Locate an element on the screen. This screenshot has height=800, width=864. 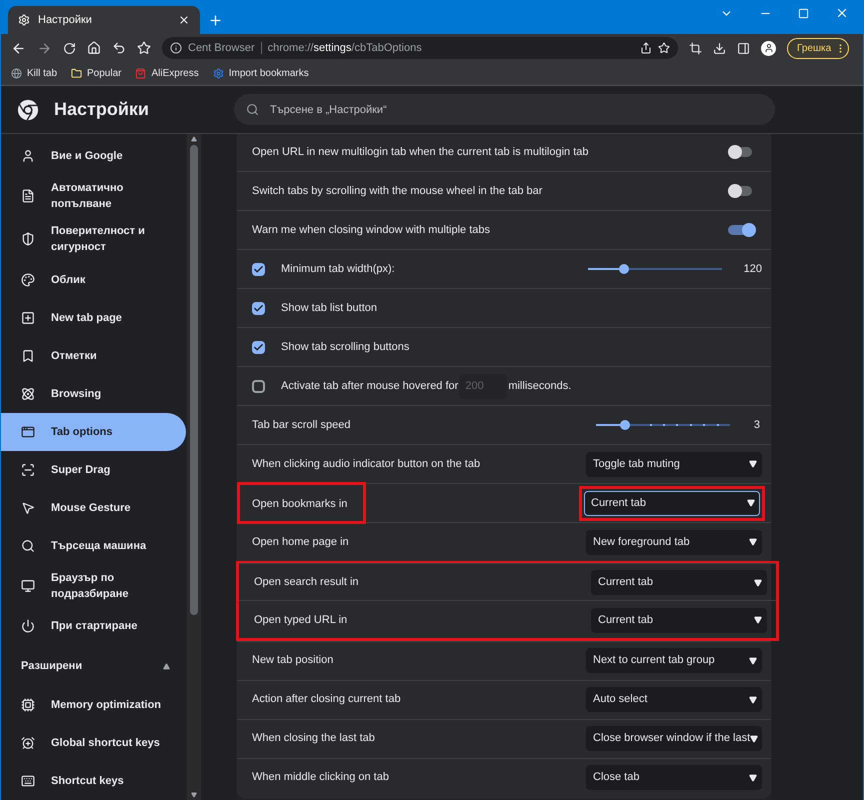
chrome-logo-icon is located at coordinates (28, 109).